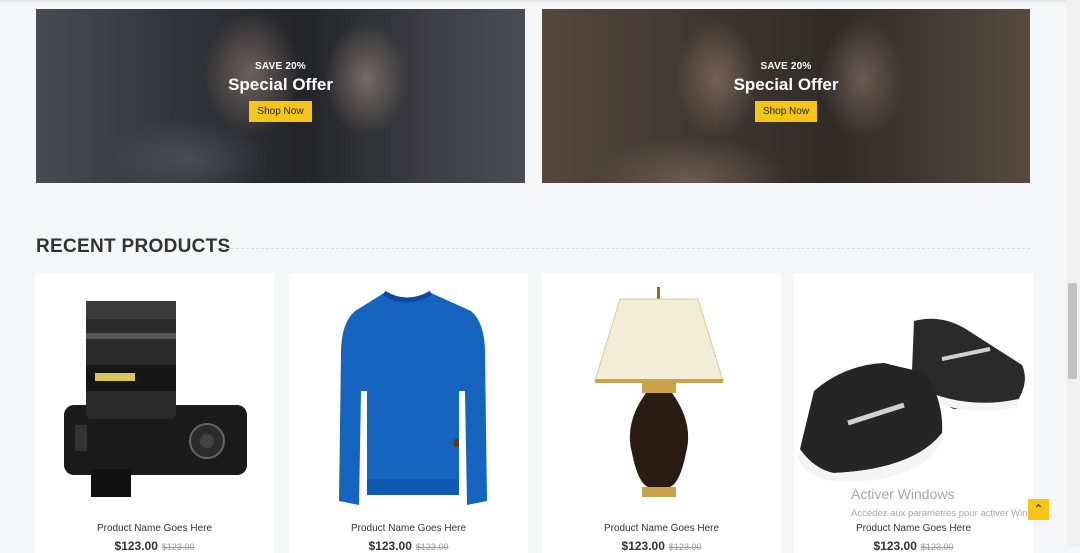 This screenshot has height=553, width=1080. What do you see at coordinates (911, 400) in the screenshot?
I see `sneakers-image` at bounding box center [911, 400].